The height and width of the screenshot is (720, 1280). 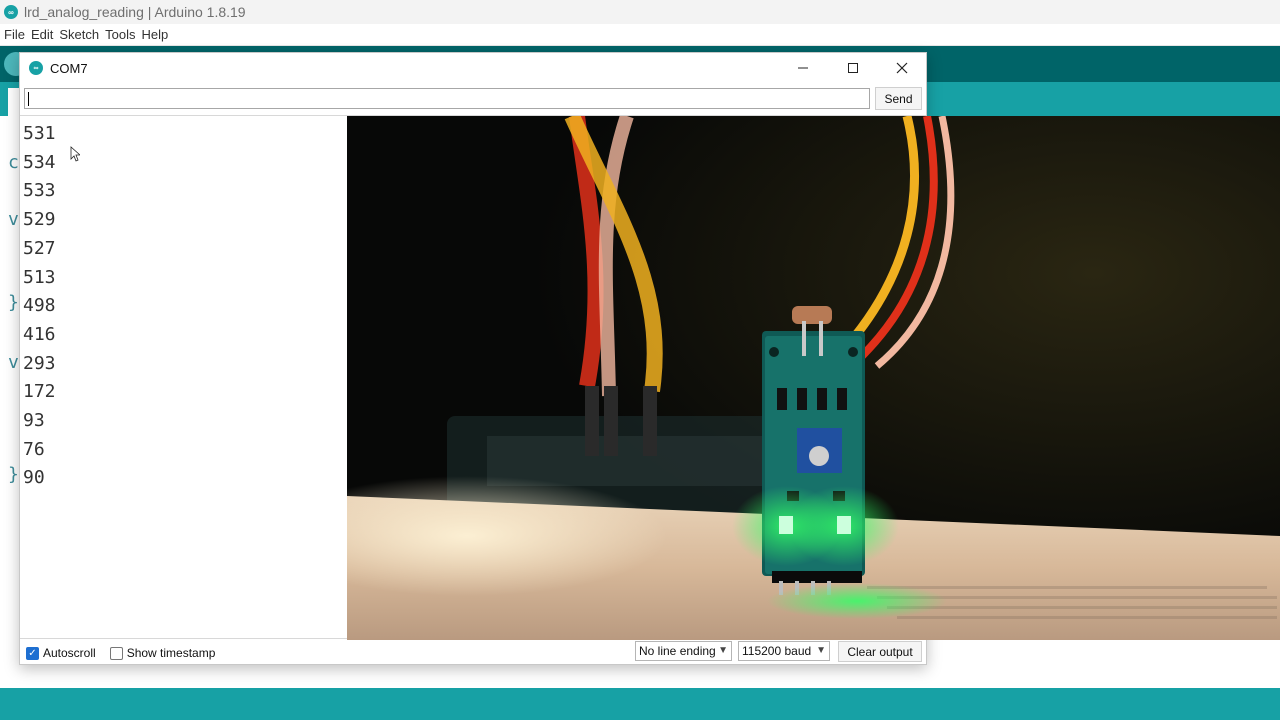 I want to click on line-ending-value: No line ending, so click(x=677, y=651).